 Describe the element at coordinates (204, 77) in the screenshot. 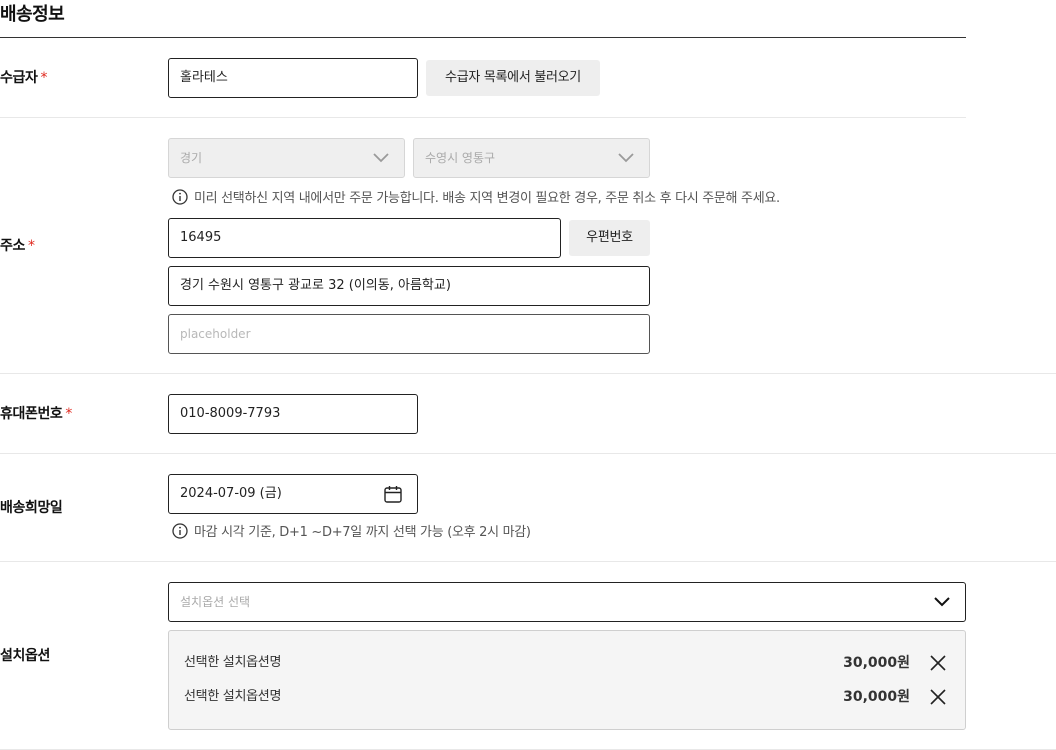

I see `recipient-input-value: 홀라테스` at that location.